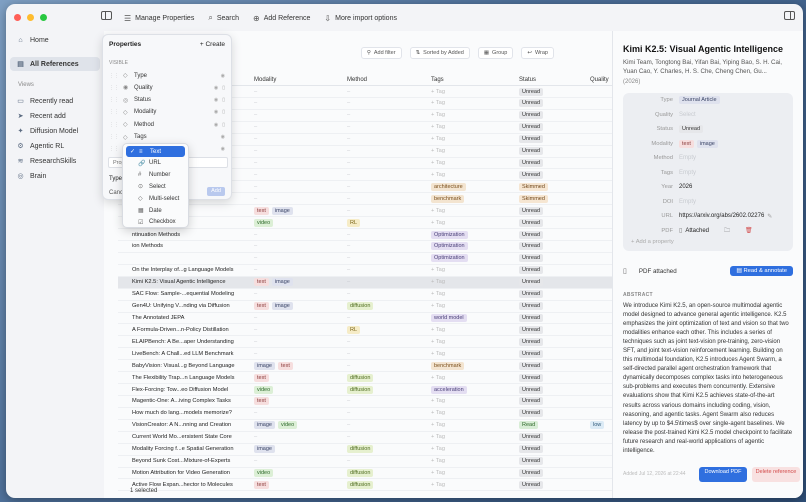 Image resolution: width=806 pixels, height=502 pixels. What do you see at coordinates (387, 330) in the screenshot?
I see `row-method: RL` at bounding box center [387, 330].